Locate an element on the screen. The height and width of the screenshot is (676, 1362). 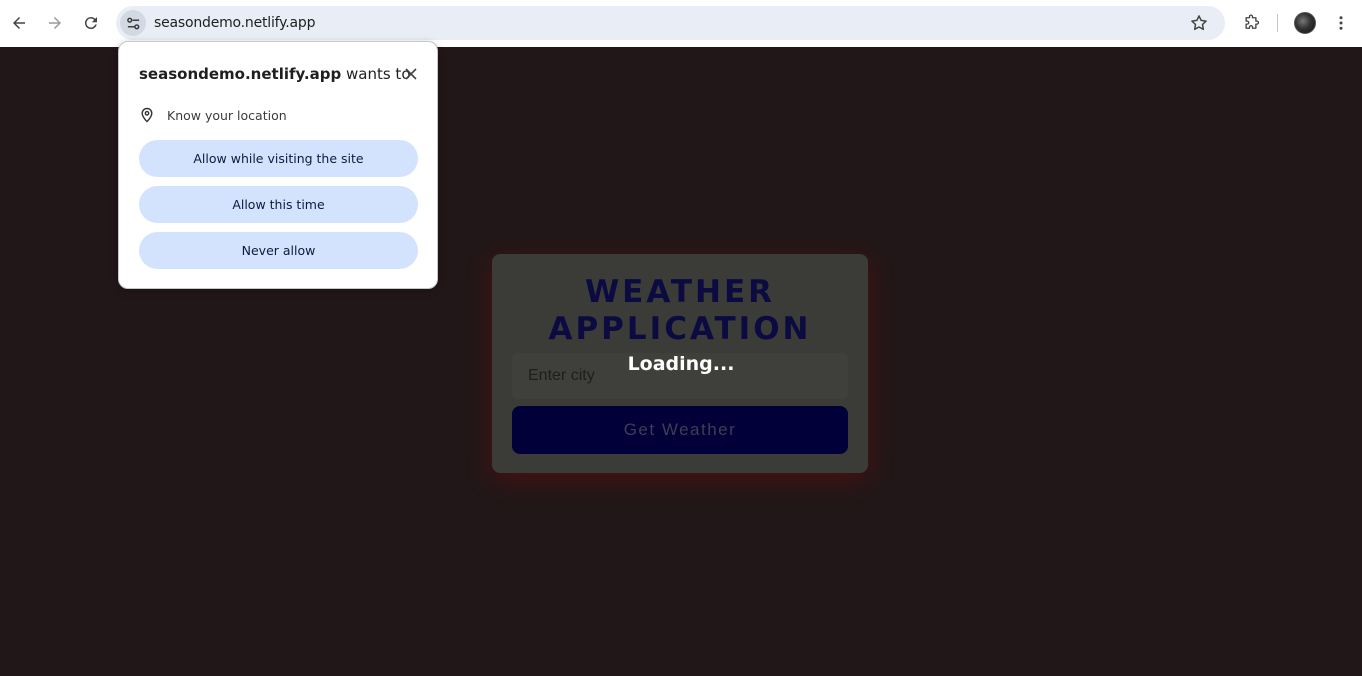
toolbar-divider is located at coordinates (1277, 23).